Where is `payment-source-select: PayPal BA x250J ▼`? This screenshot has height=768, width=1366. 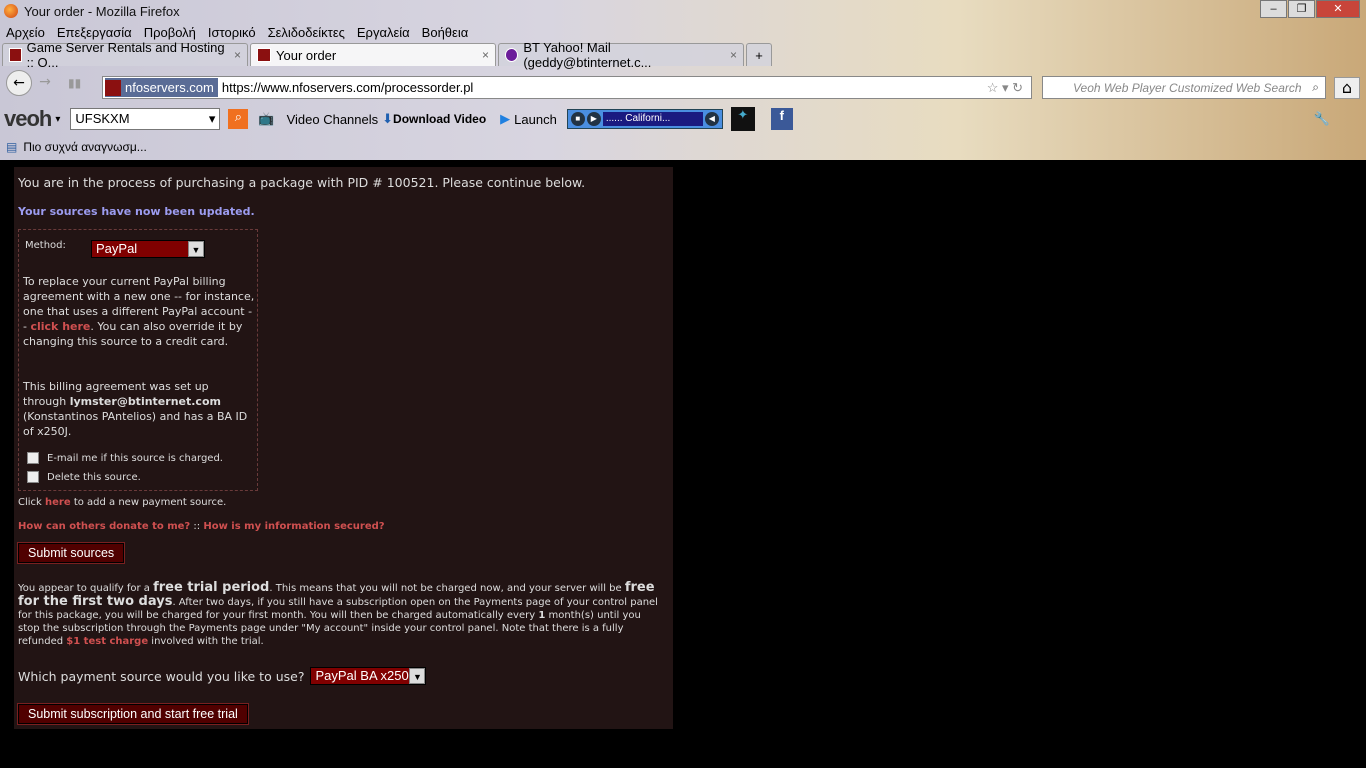 payment-source-select: PayPal BA x250J ▼ is located at coordinates (368, 676).